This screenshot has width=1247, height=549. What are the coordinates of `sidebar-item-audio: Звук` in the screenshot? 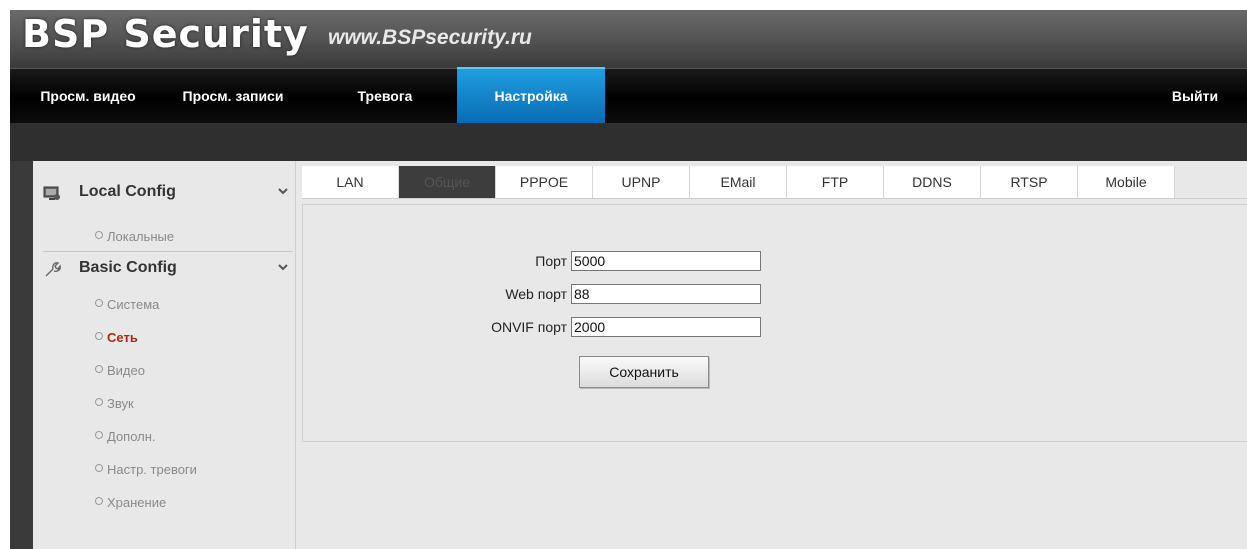 It's located at (114, 404).